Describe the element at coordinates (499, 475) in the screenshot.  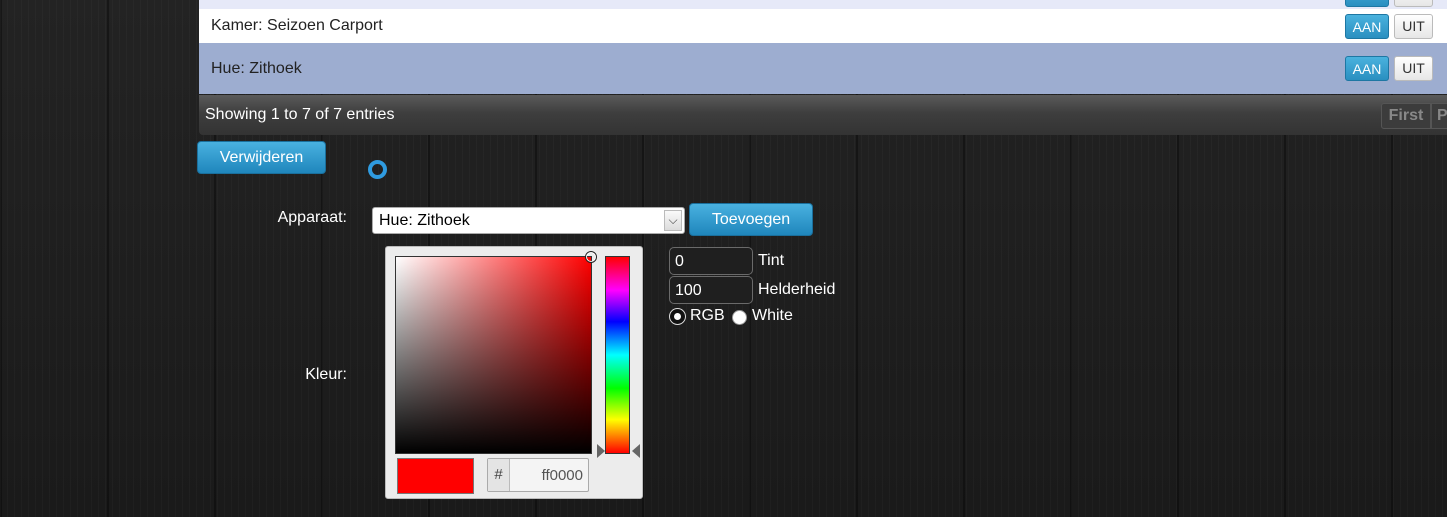
I see `hash-label: #` at that location.